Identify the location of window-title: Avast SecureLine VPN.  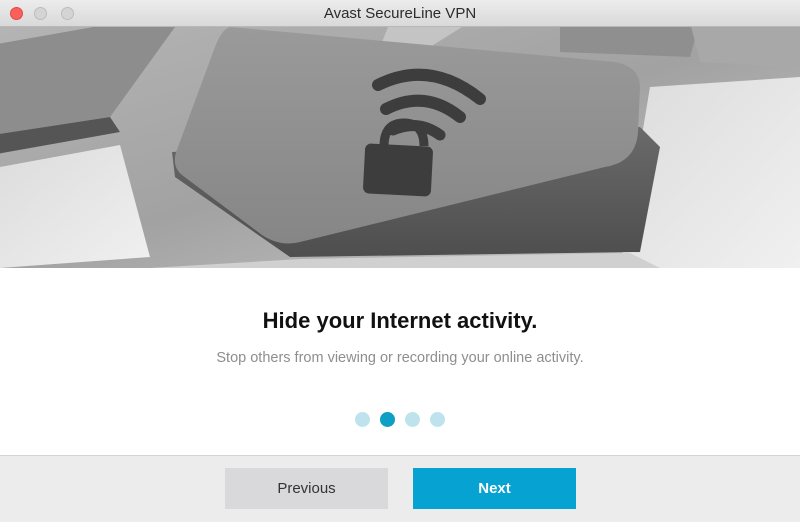
(400, 13).